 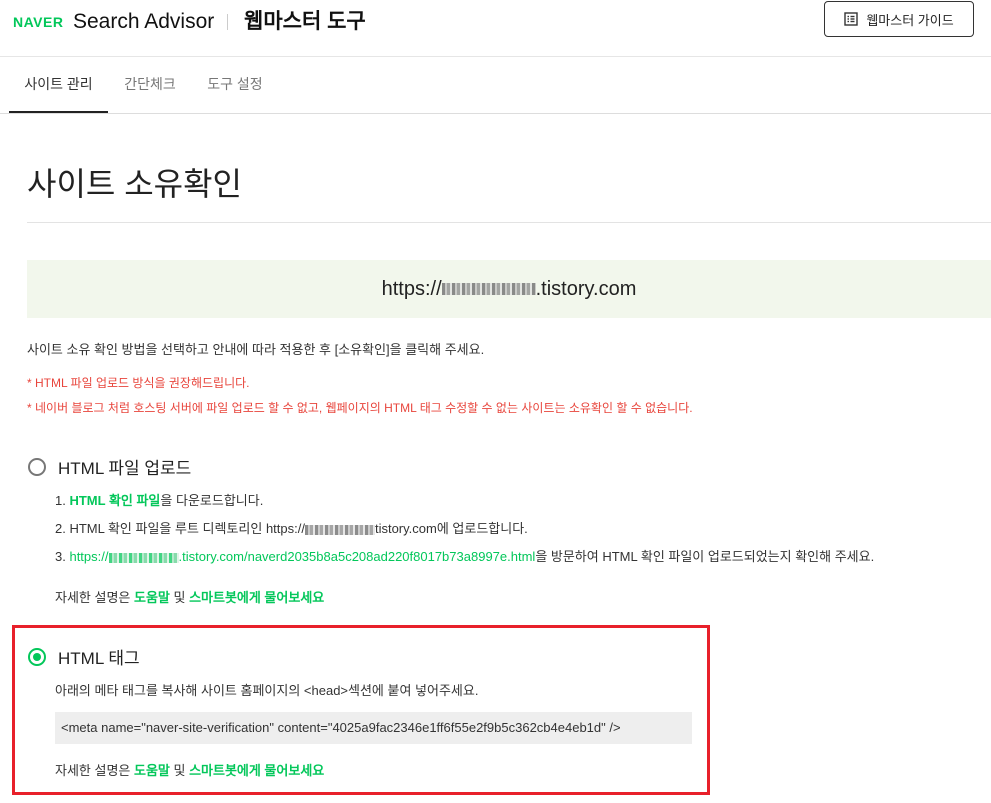 I want to click on tab-site-management: 사이트 관리, so click(x=58, y=85).